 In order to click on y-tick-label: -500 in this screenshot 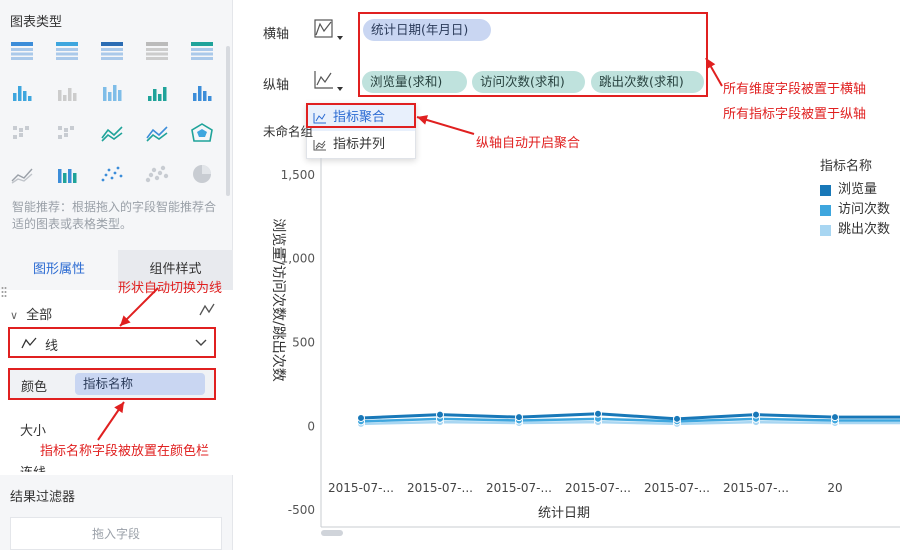, I will do `click(301, 510)`.